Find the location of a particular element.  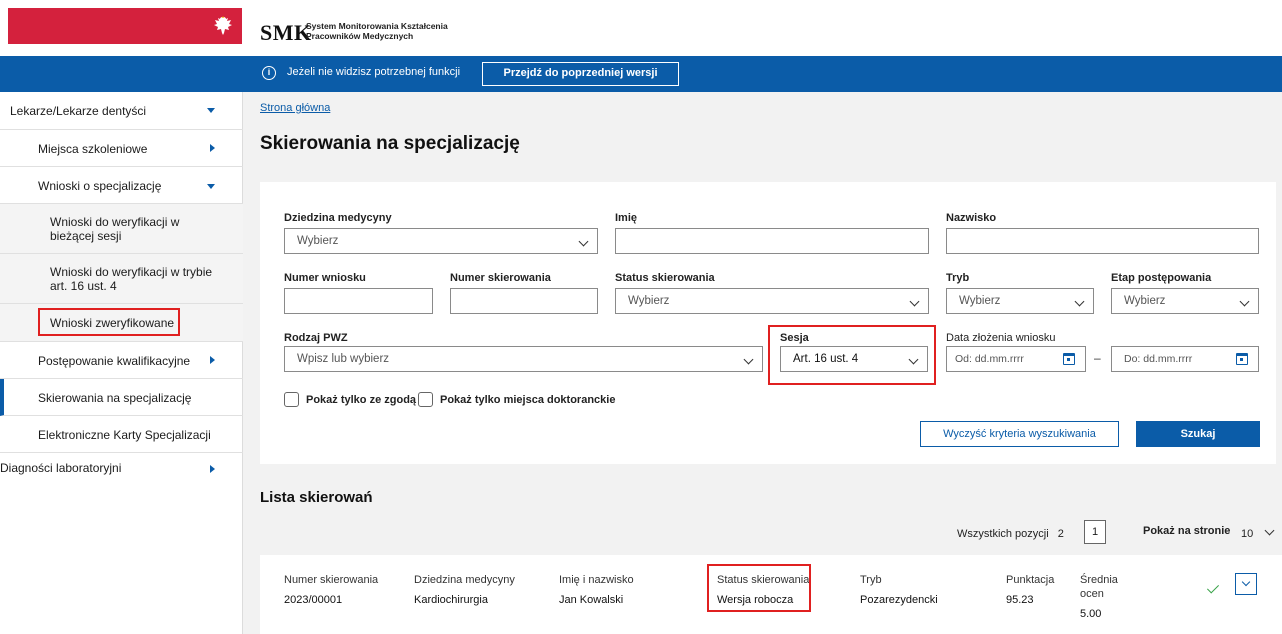

col-dziedzina-header: Dziedzina medycyny is located at coordinates (464, 580).